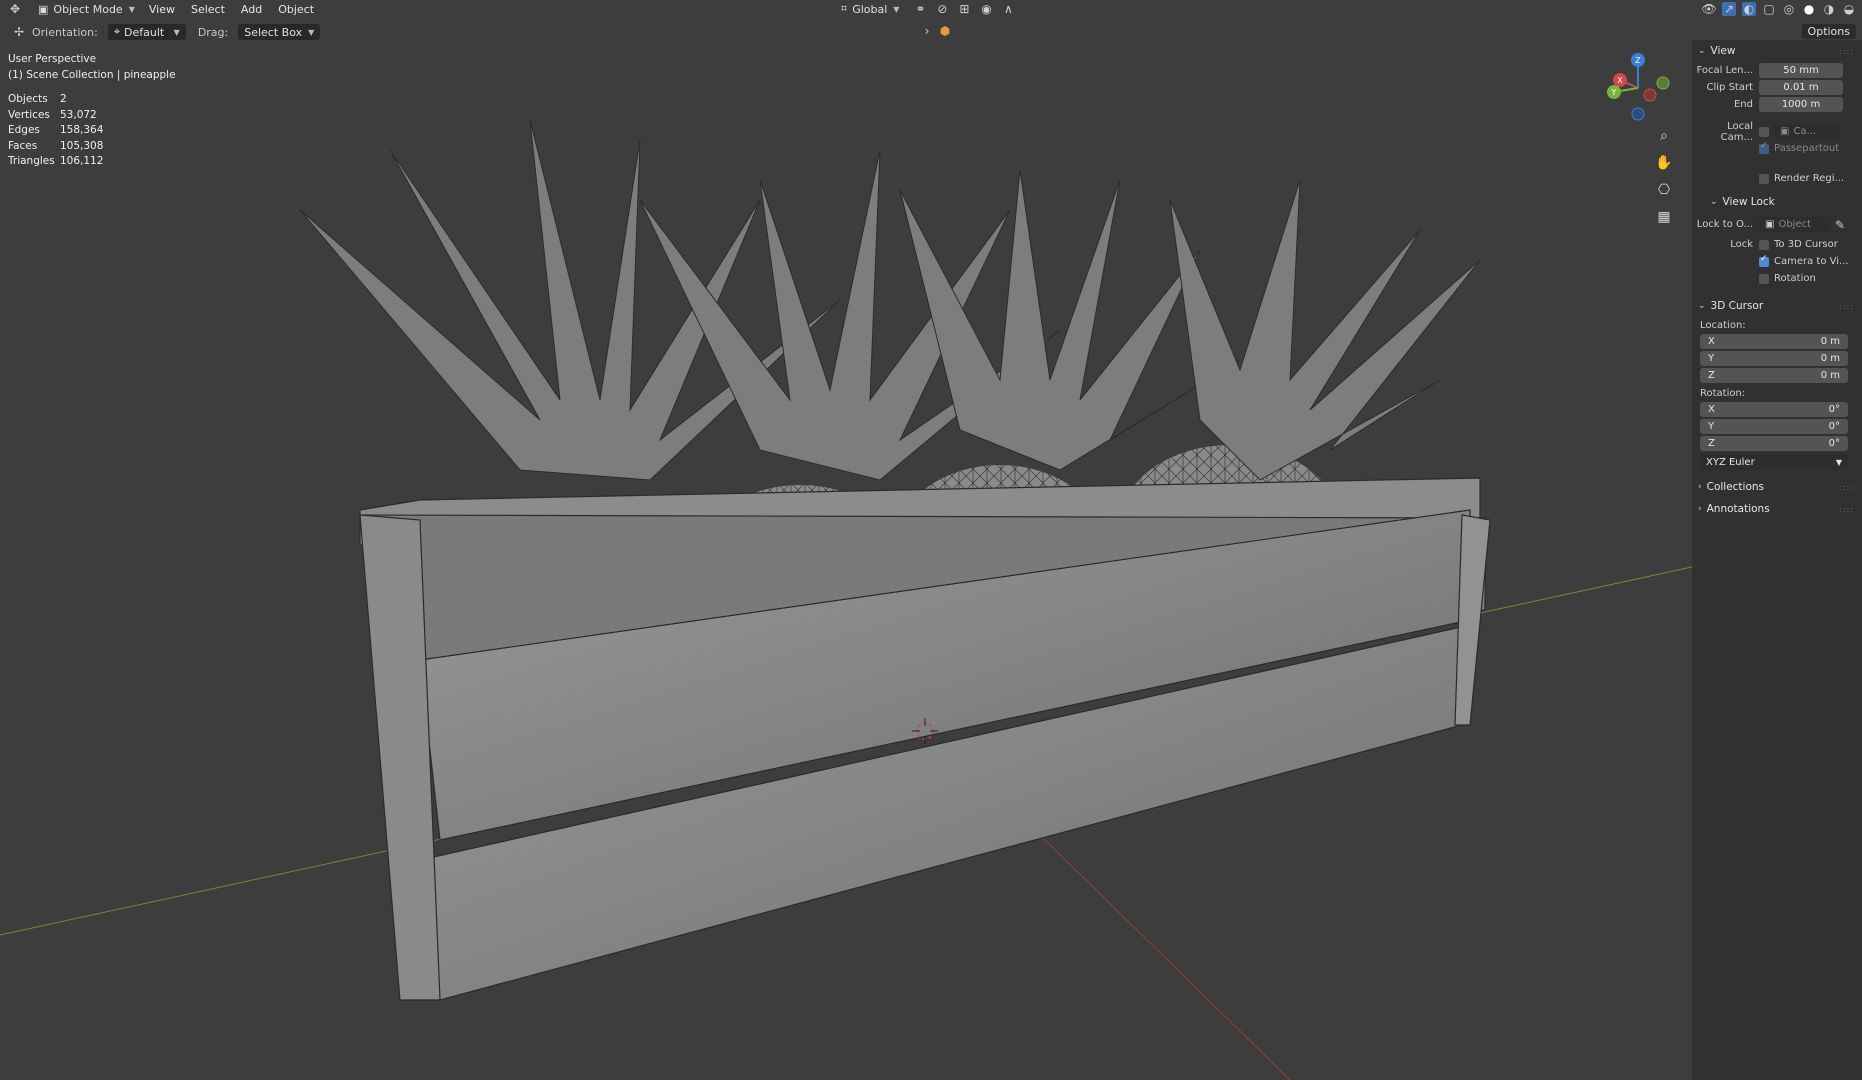 The width and height of the screenshot is (1862, 1080). Describe the element at coordinates (56, 161) in the screenshot. I see `stat-row: Triangles 106,112` at that location.